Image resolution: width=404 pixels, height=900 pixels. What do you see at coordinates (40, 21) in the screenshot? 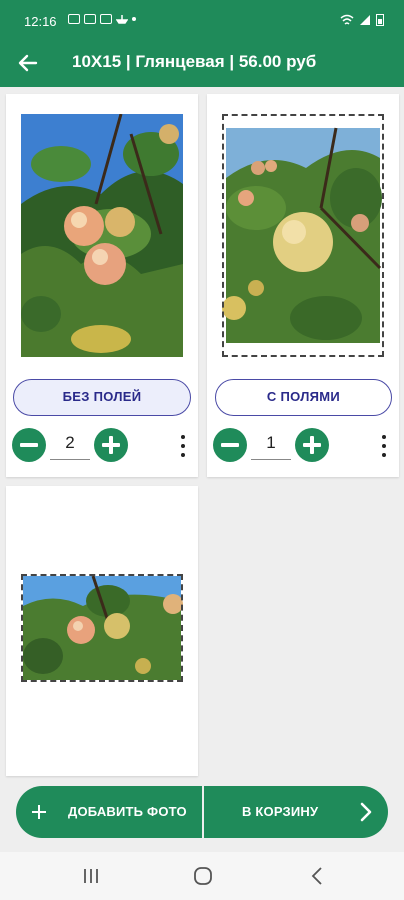
I see `status-time: 12:16` at bounding box center [40, 21].